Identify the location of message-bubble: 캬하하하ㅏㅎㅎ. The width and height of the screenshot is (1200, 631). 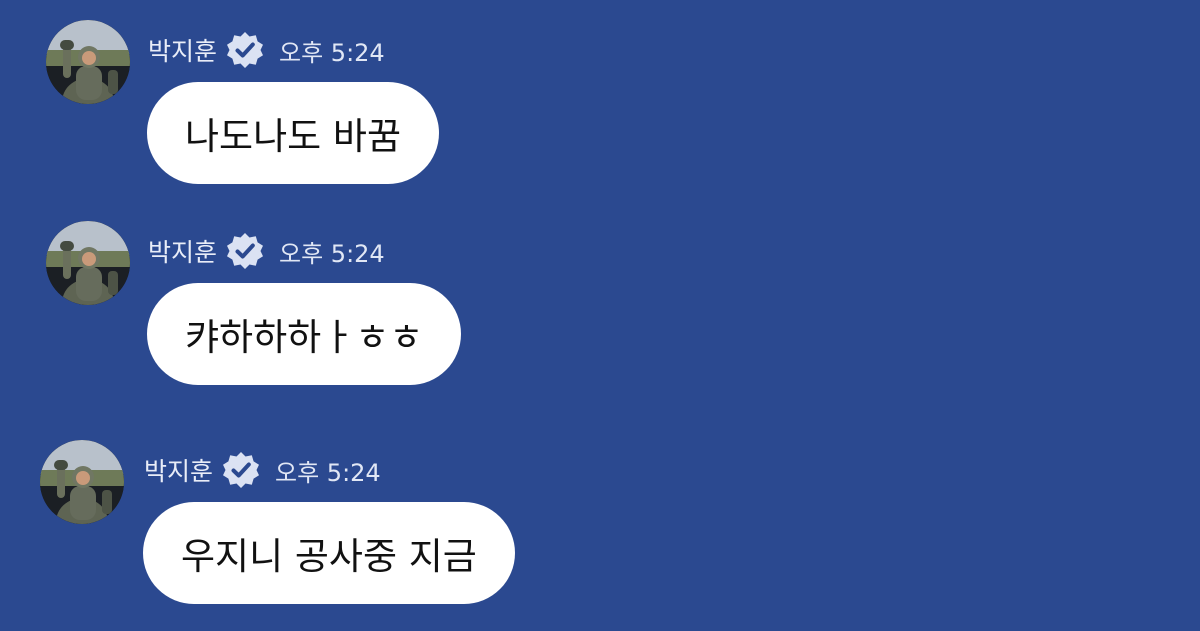
(304, 334).